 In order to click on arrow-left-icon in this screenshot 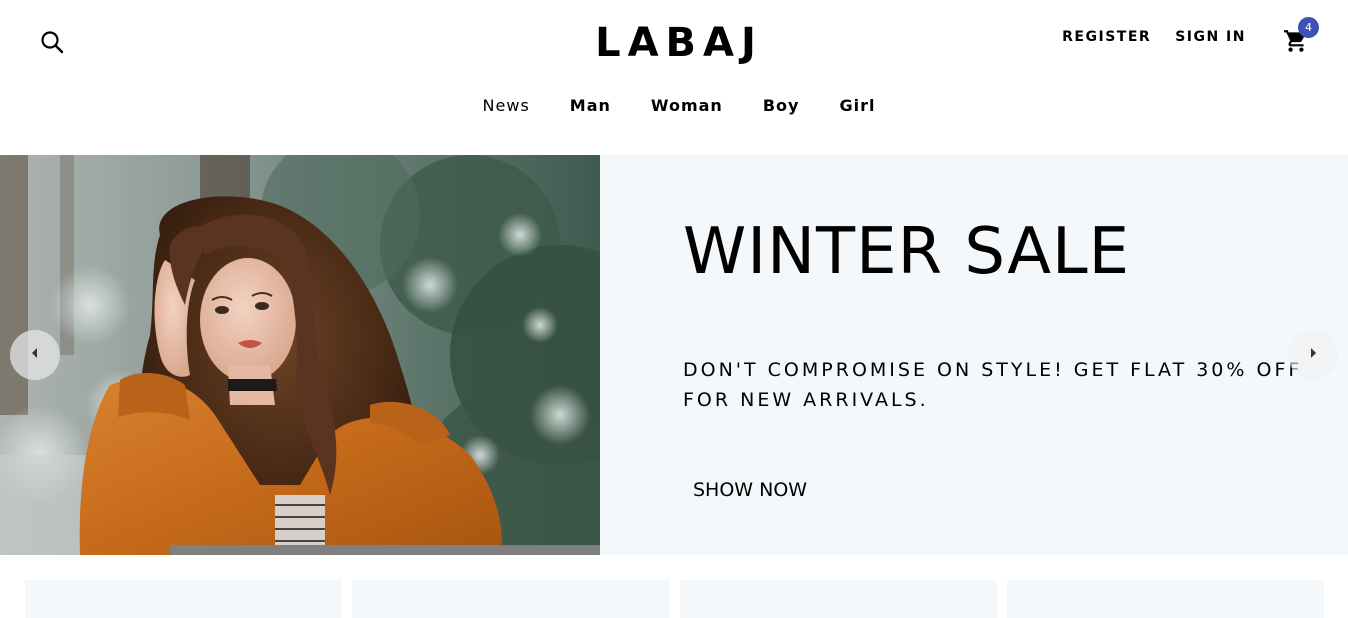, I will do `click(35, 355)`.